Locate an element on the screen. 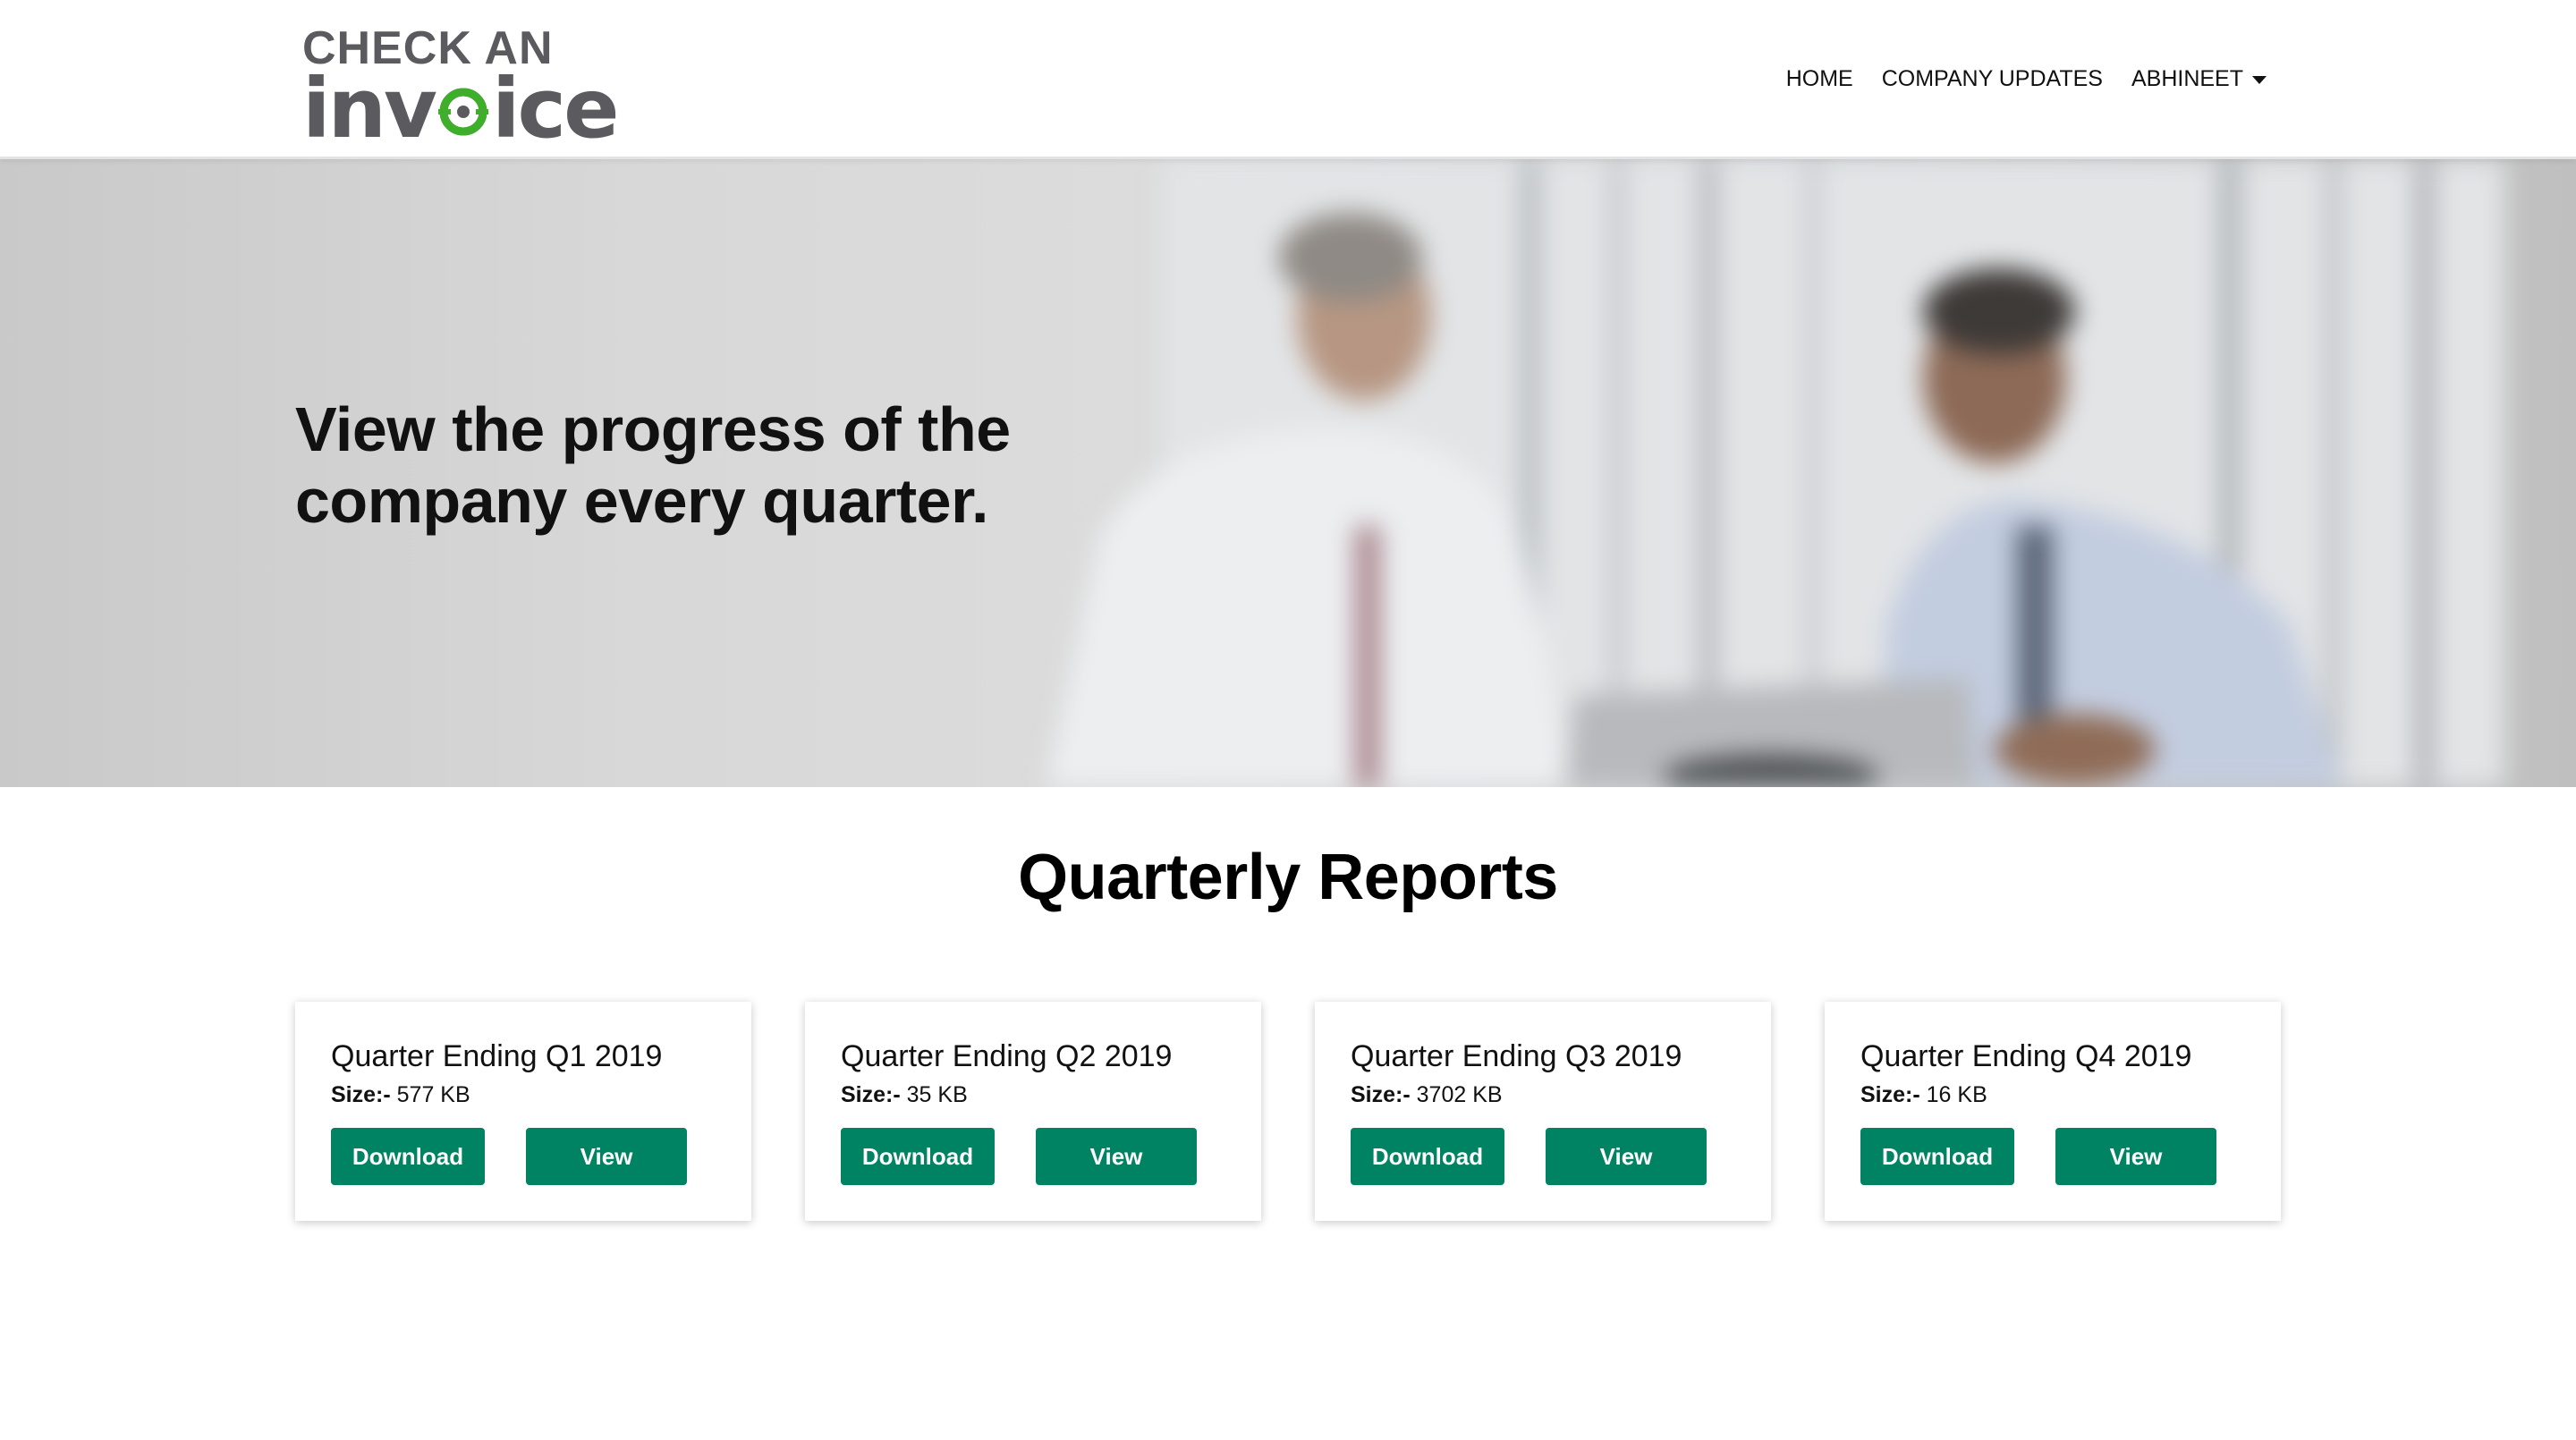 This screenshot has height=1440, width=2576. target-o-icon is located at coordinates (463, 110).